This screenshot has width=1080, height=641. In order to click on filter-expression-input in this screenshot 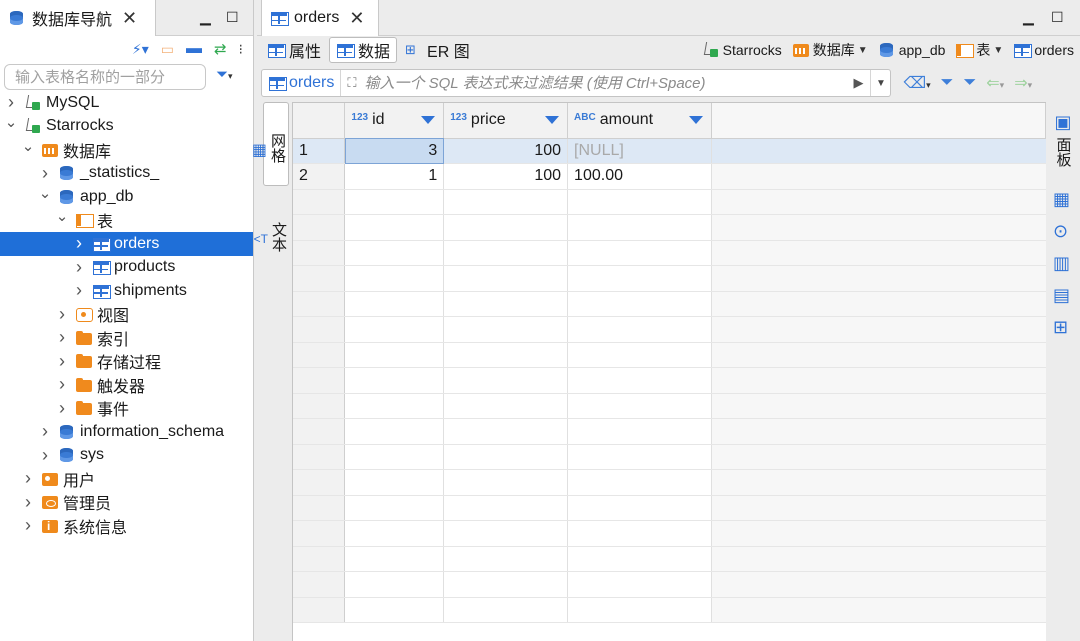, I will do `click(602, 83)`.